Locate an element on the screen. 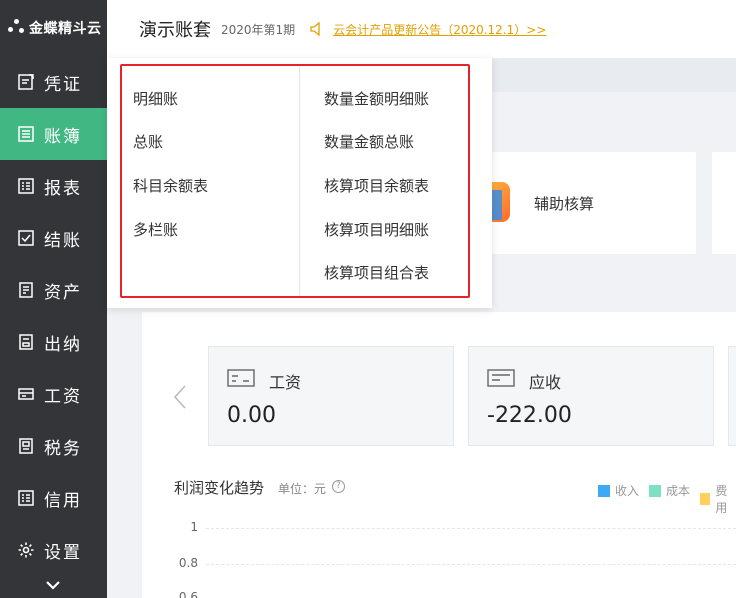 The width and height of the screenshot is (736, 598). legend-label: 收入 is located at coordinates (627, 491).